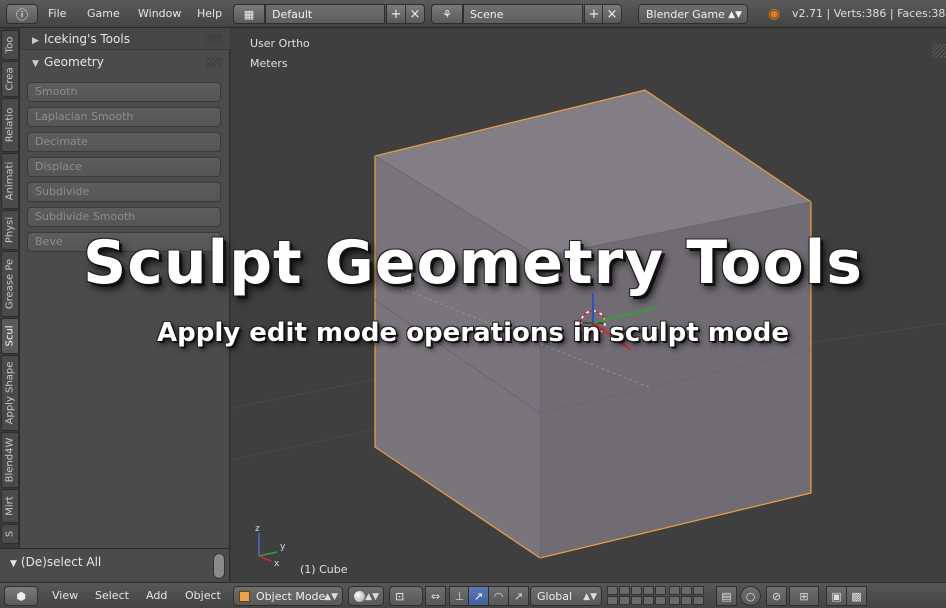 The height and width of the screenshot is (608, 946). I want to click on manipulator-toggle-icon: ⇔, so click(435, 596).